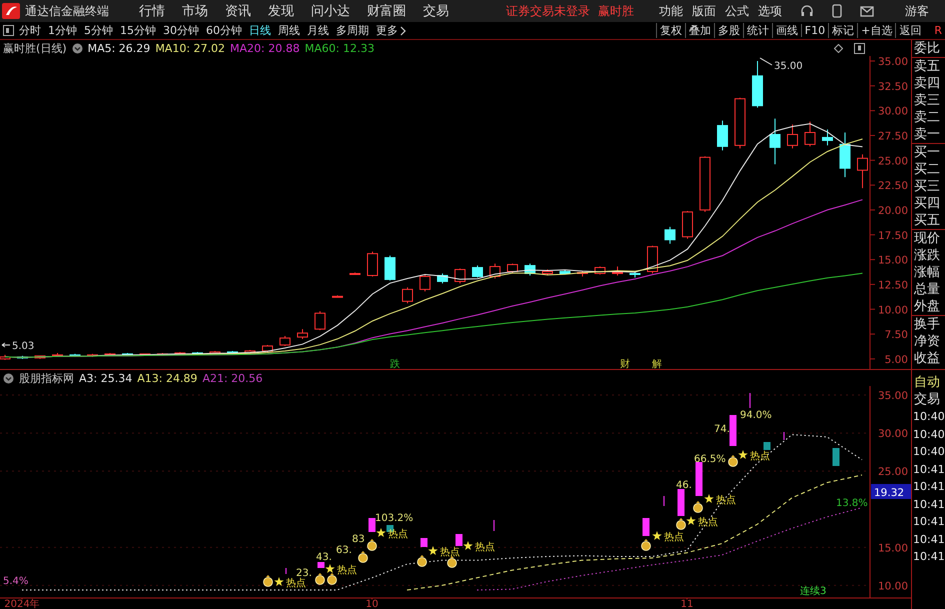  What do you see at coordinates (265, 48) in the screenshot?
I see `indicator-value: MA20: 20.88` at bounding box center [265, 48].